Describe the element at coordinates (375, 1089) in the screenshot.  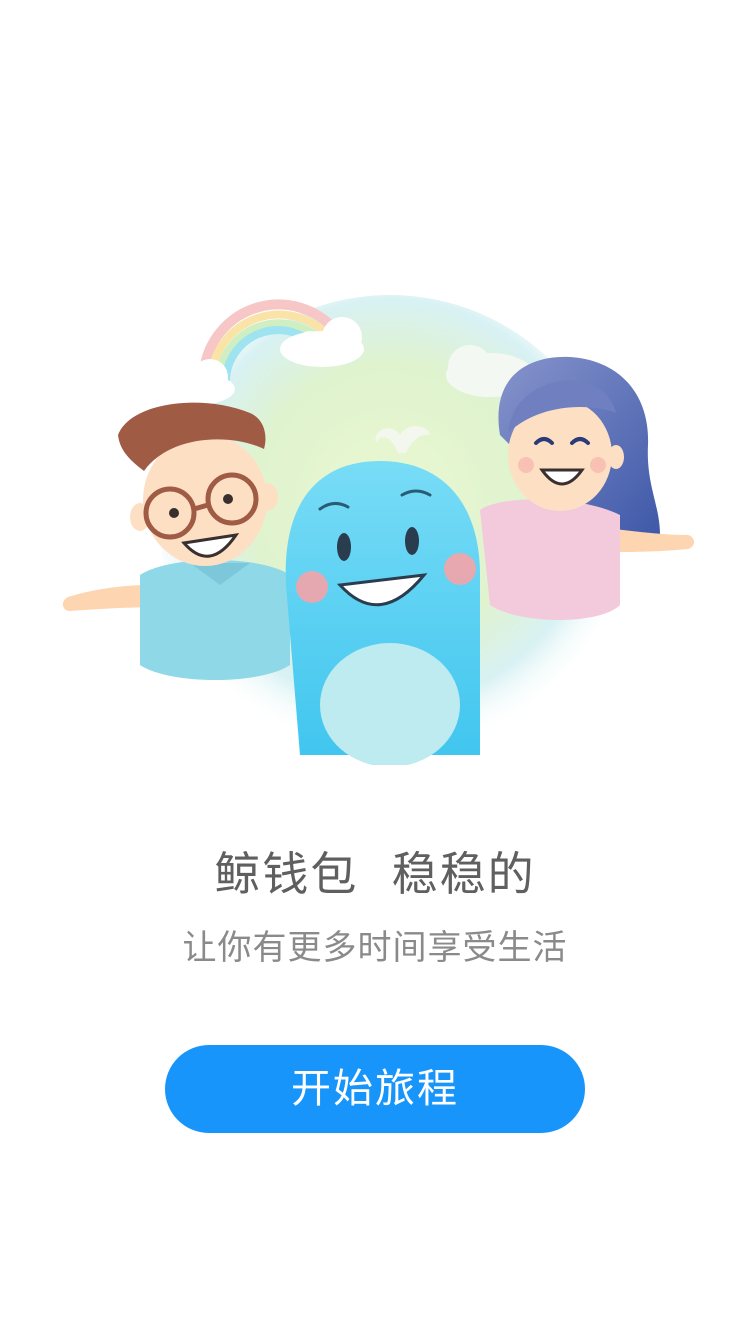
I see `start-journey-button: 开始旅程` at that location.